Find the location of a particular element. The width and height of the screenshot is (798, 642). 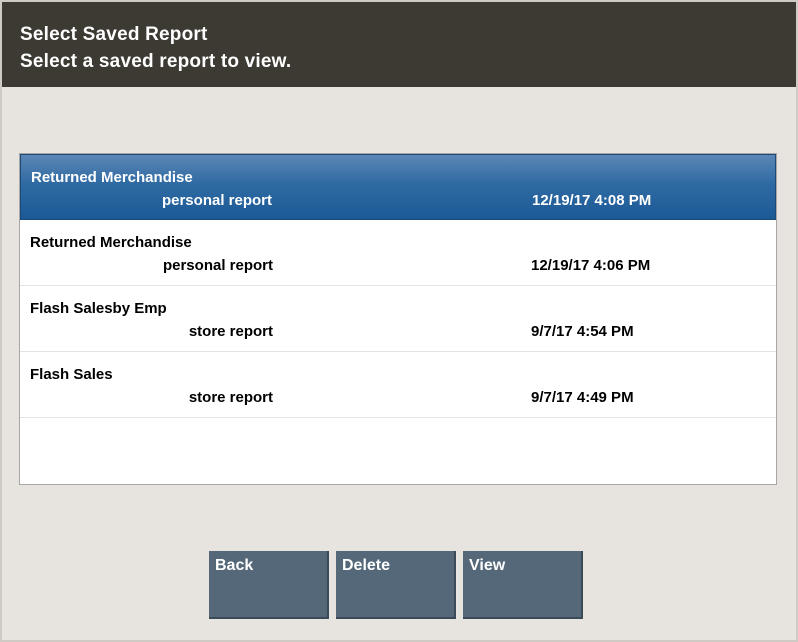

report-date: 9/7/17 4:54 PM is located at coordinates (582, 331).